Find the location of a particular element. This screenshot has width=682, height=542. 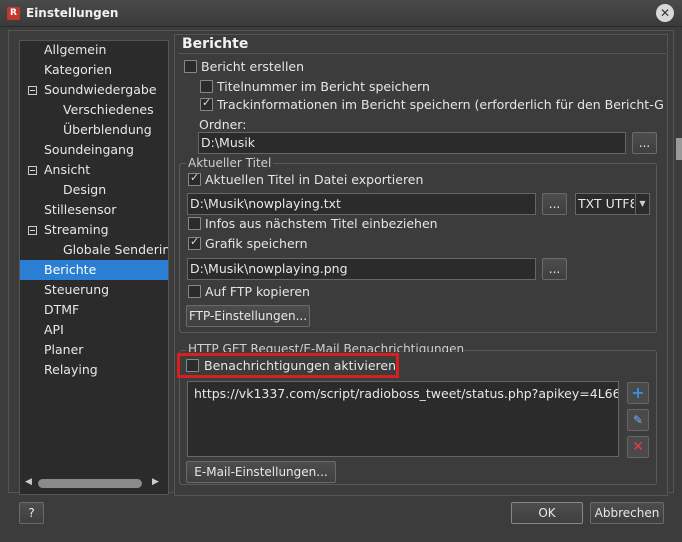

image-file-input: D:\Musik\nowplaying.png is located at coordinates (361, 269).